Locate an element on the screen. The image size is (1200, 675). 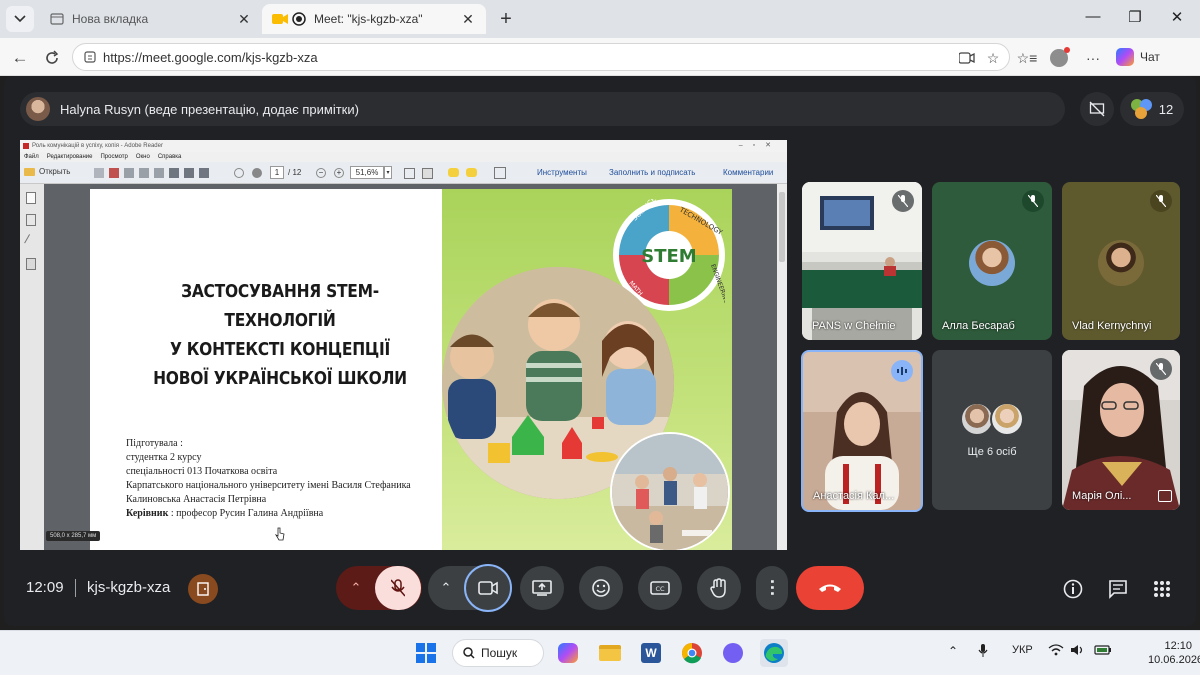
classroom-photo is located at coordinates (670, 491).